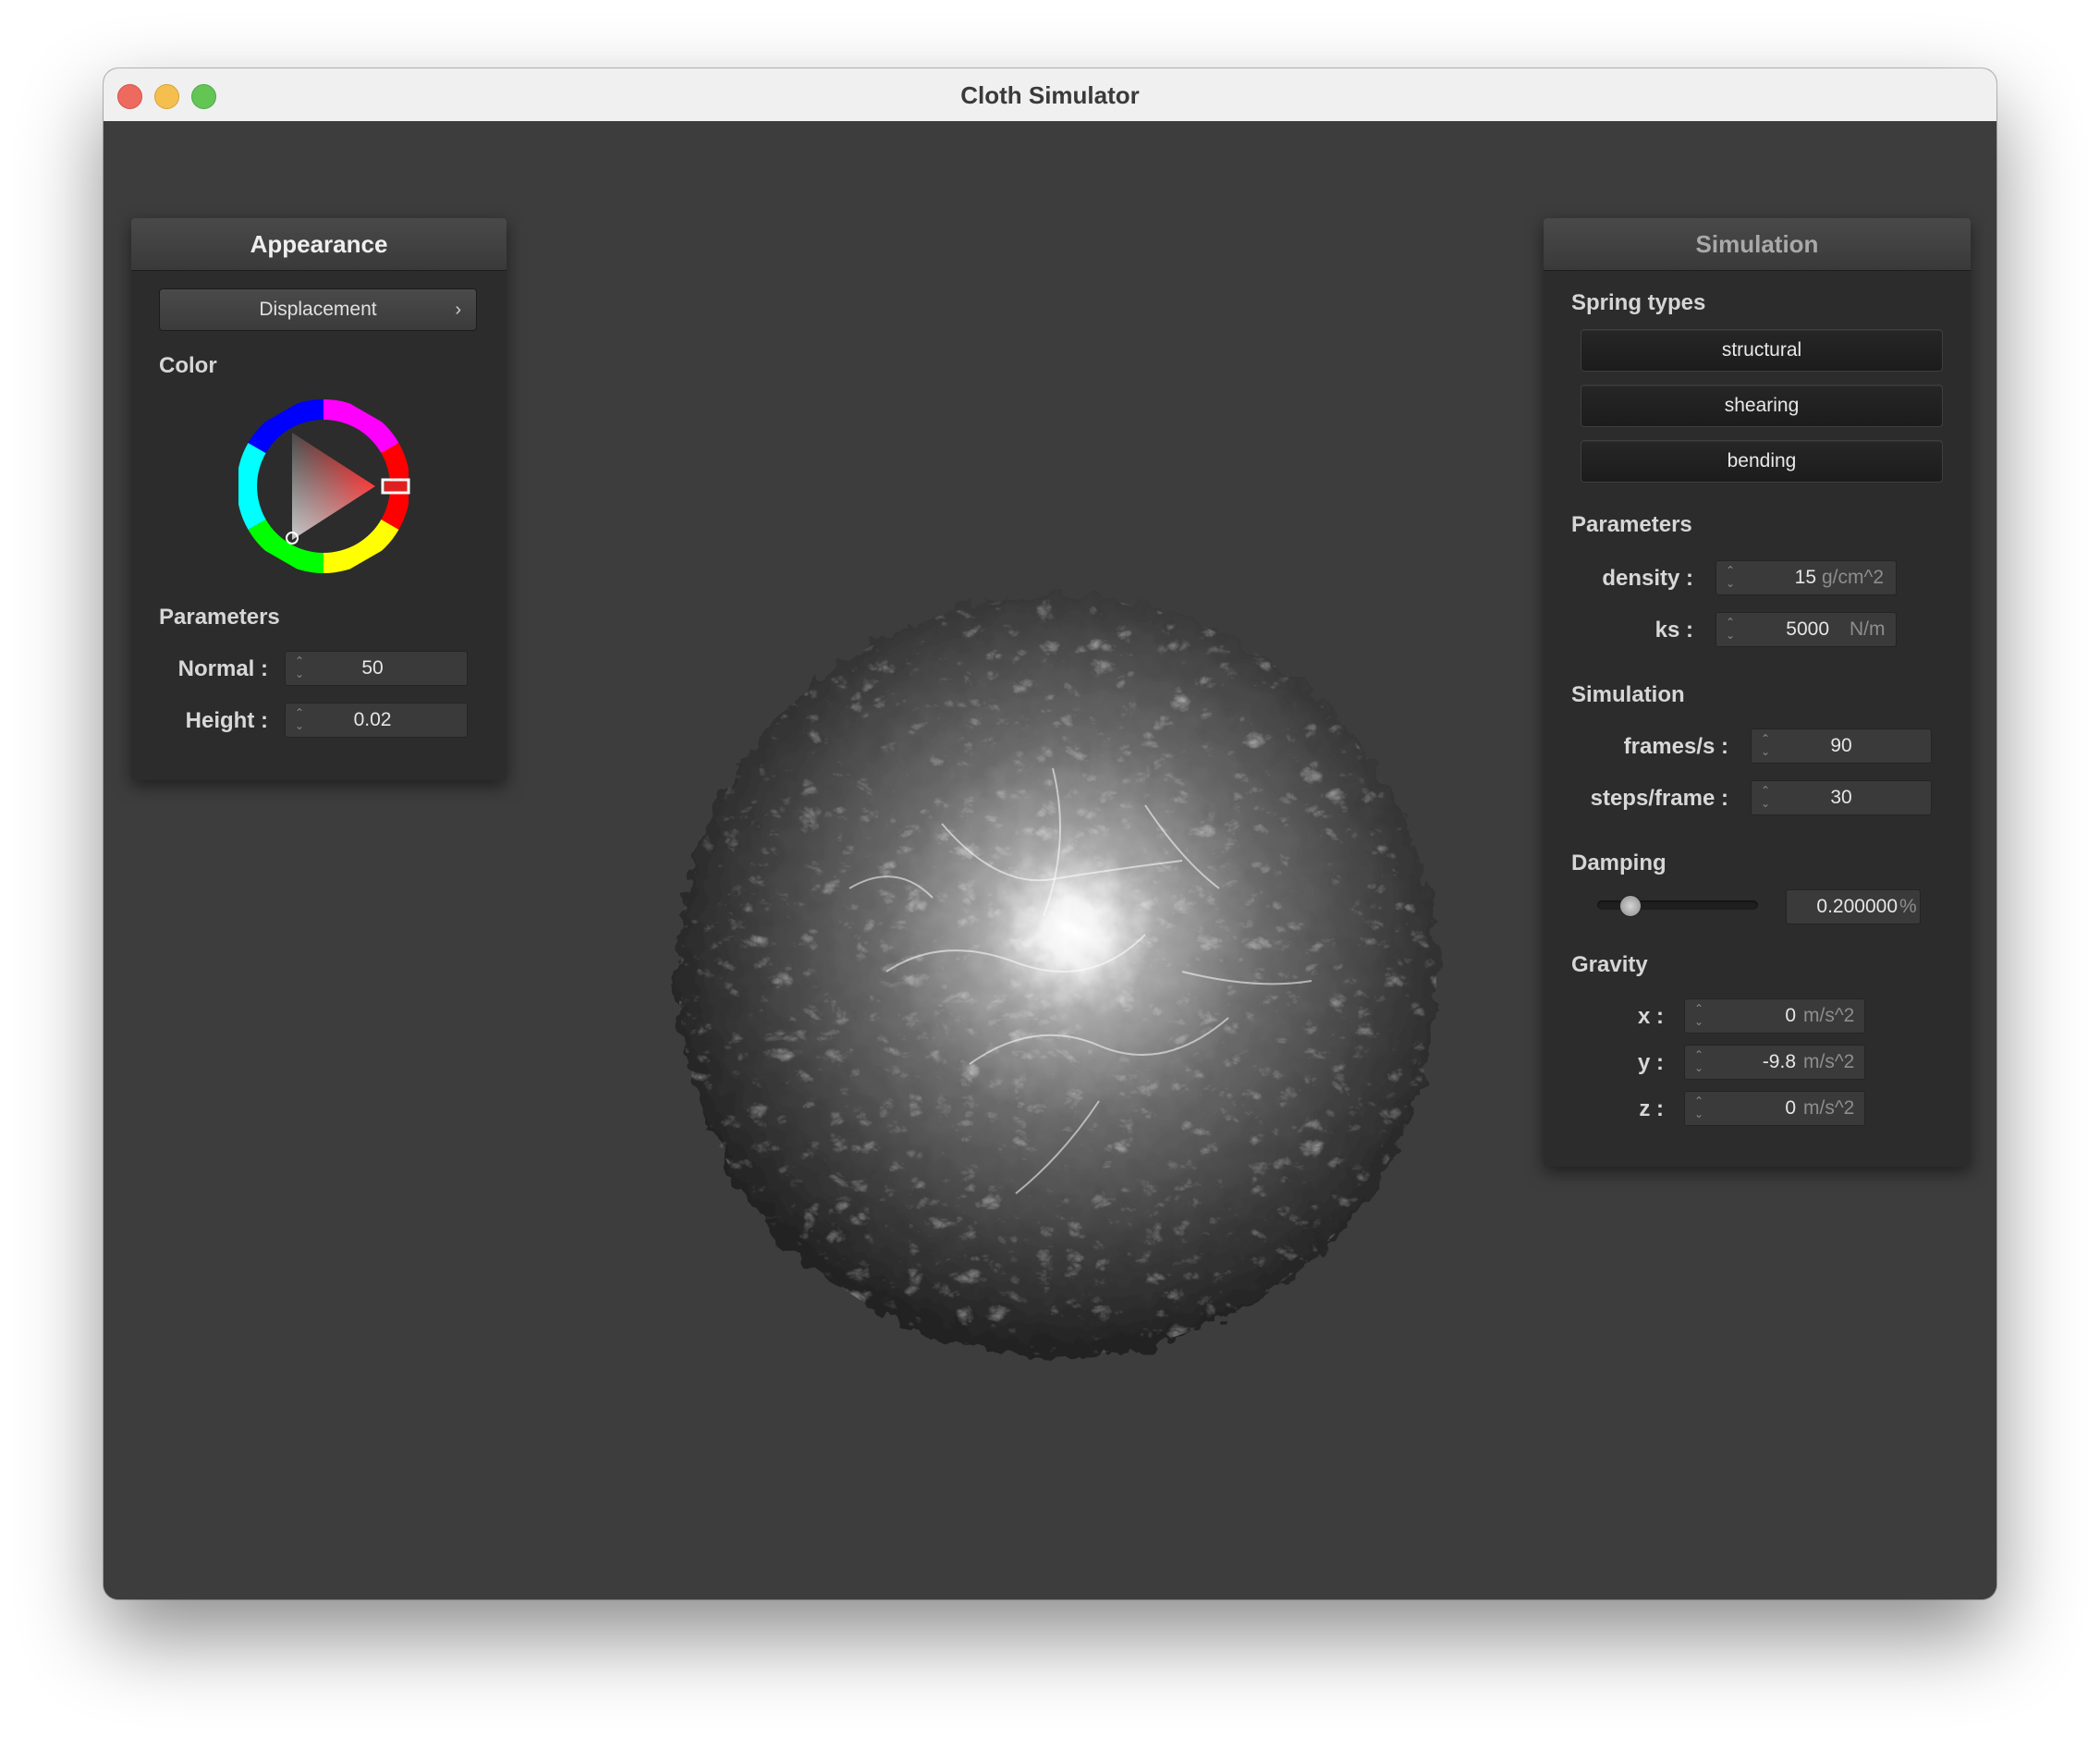 The height and width of the screenshot is (1738, 2100). What do you see at coordinates (1775, 1016) in the screenshot?
I see `gravity-x-input: ⌃ ⌄ 0 m/s^2` at bounding box center [1775, 1016].